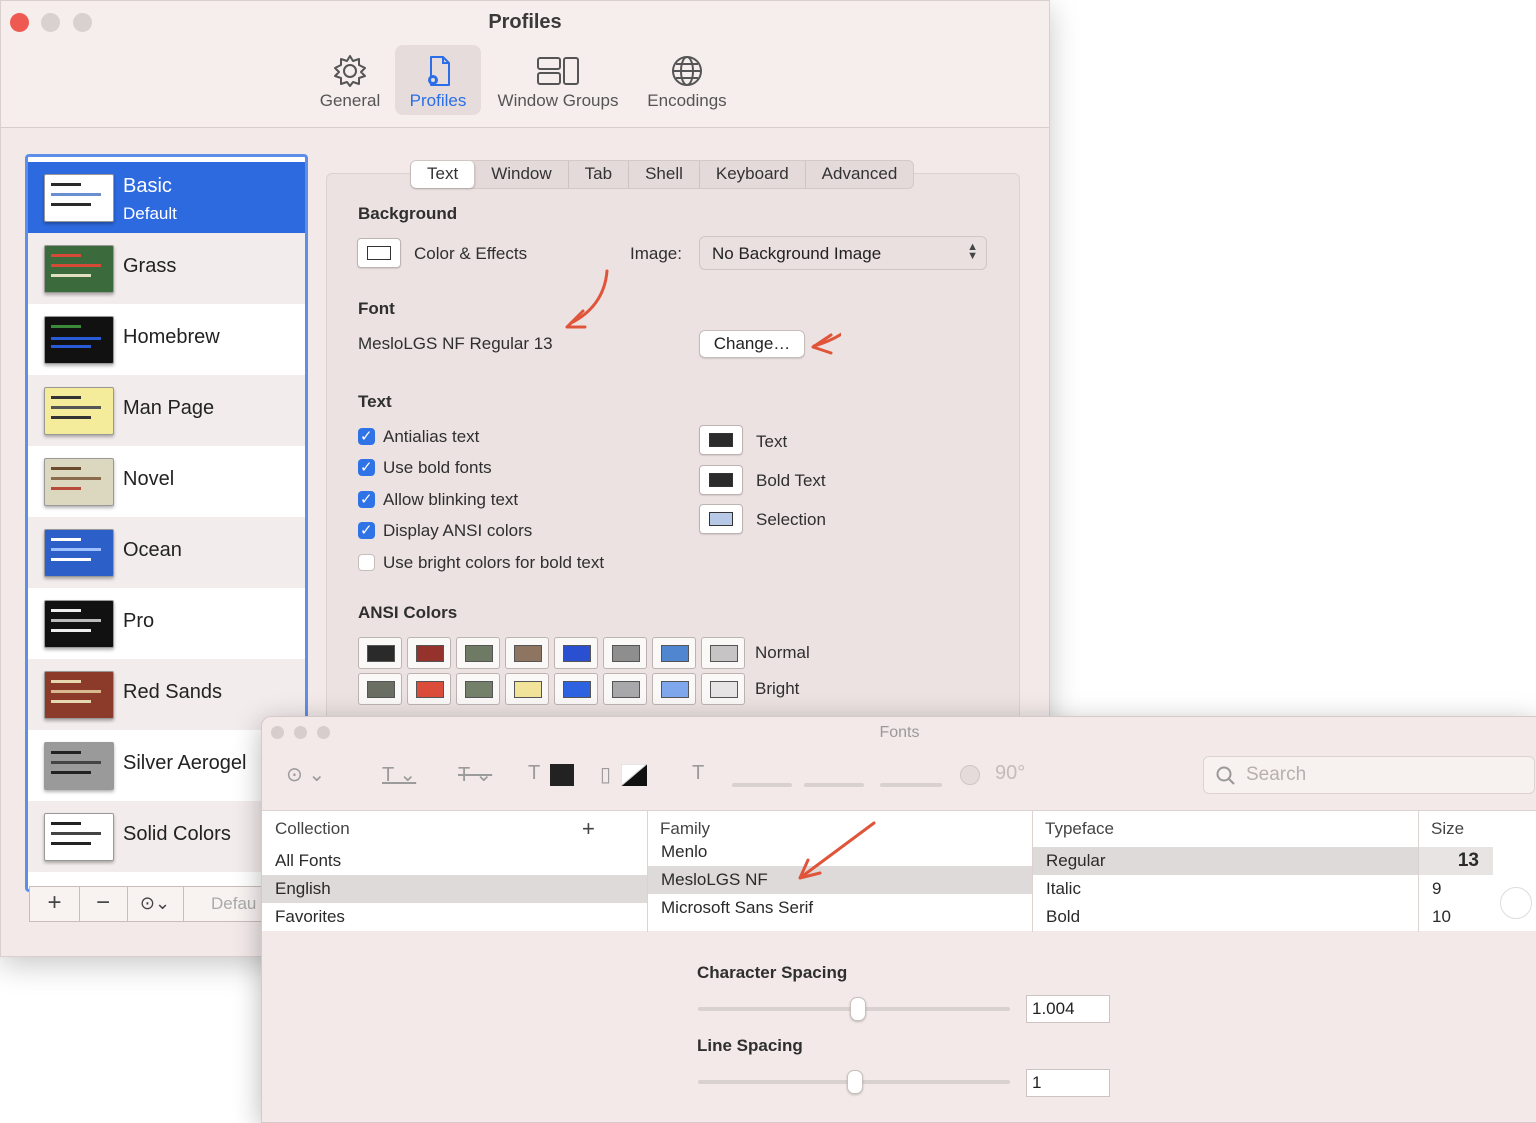  Describe the element at coordinates (860, 174) in the screenshot. I see `tab-advanced: Advanced` at that location.